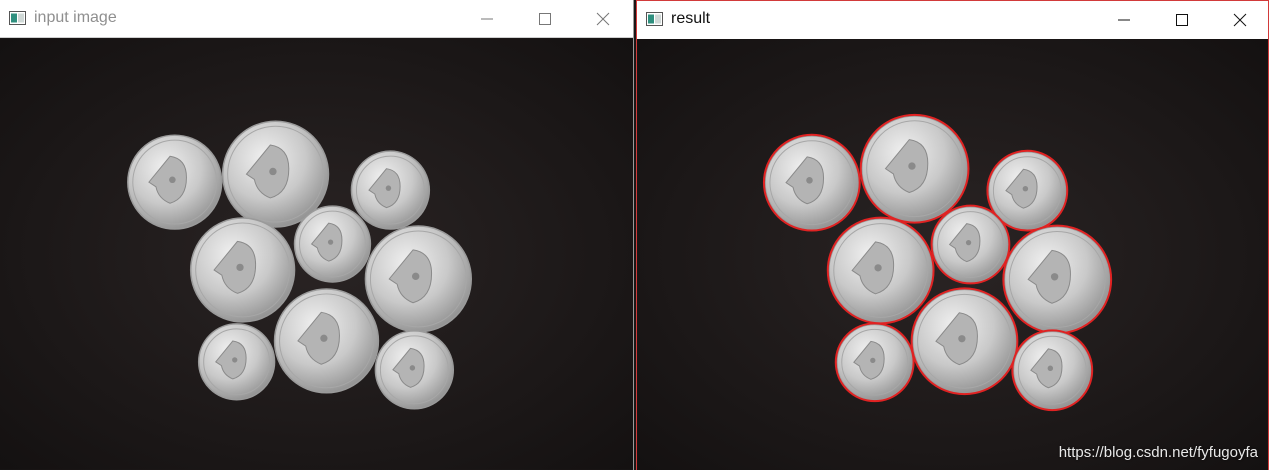 This screenshot has height=470, width=1269. Describe the element at coordinates (1158, 452) in the screenshot. I see `watermark: https://blog.csdn.net/fyfugoyfa` at that location.